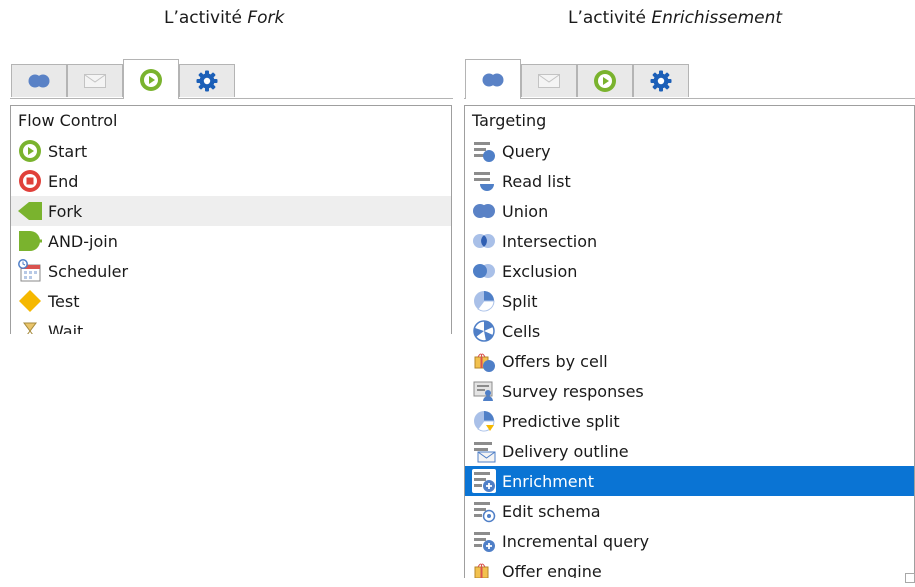 The image size is (915, 587). What do you see at coordinates (689, 151) in the screenshot?
I see `list-item-query: Query` at bounding box center [689, 151].